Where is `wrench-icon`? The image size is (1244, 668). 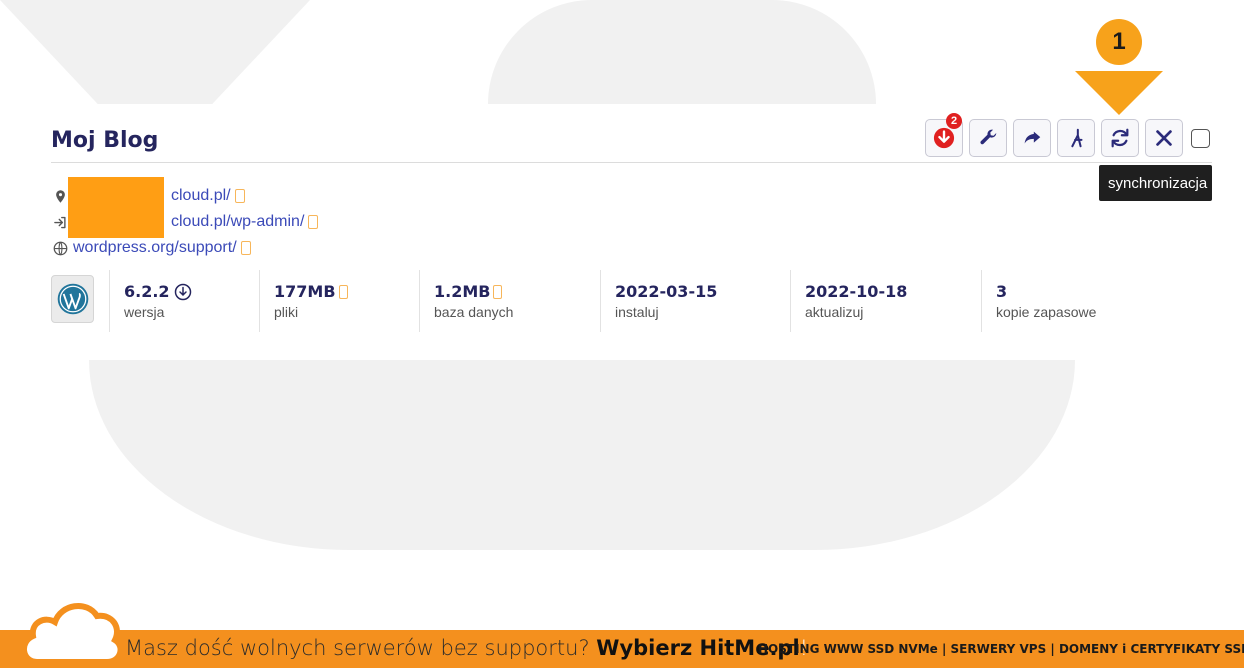 wrench-icon is located at coordinates (988, 137).